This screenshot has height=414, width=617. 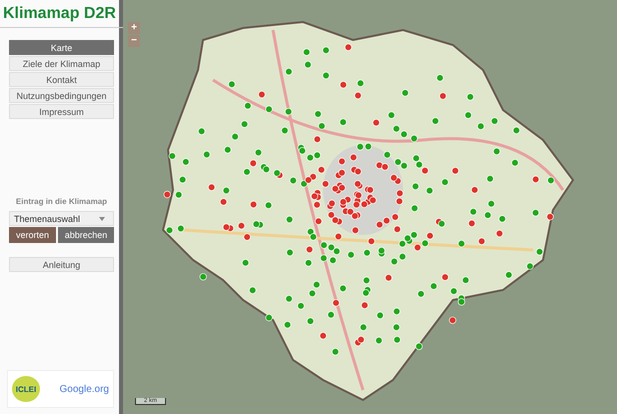 I want to click on zoom-in-button: +, so click(x=134, y=28).